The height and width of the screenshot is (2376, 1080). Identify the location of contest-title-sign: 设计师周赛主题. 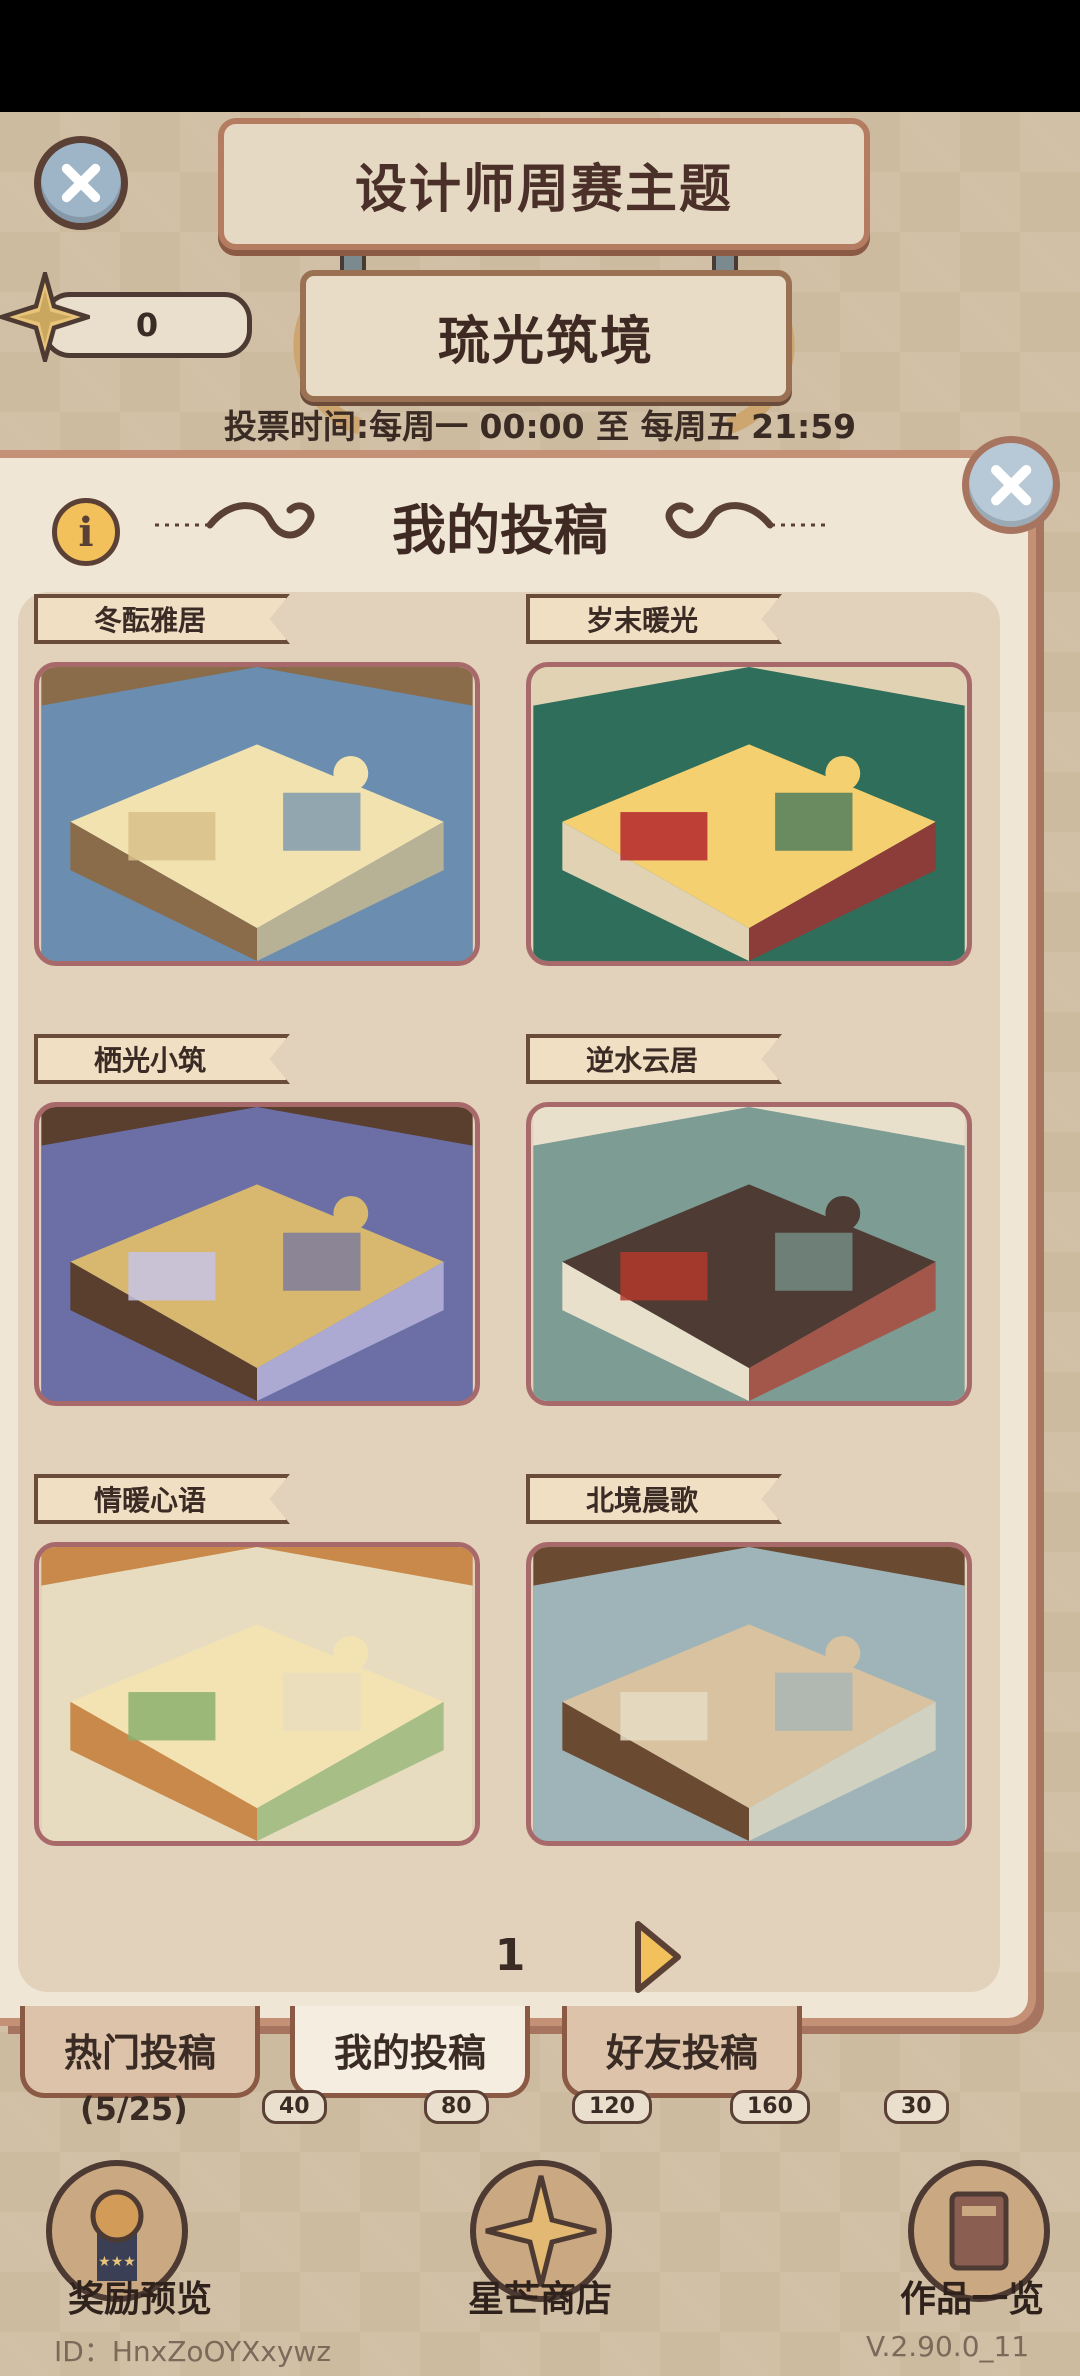
(544, 184).